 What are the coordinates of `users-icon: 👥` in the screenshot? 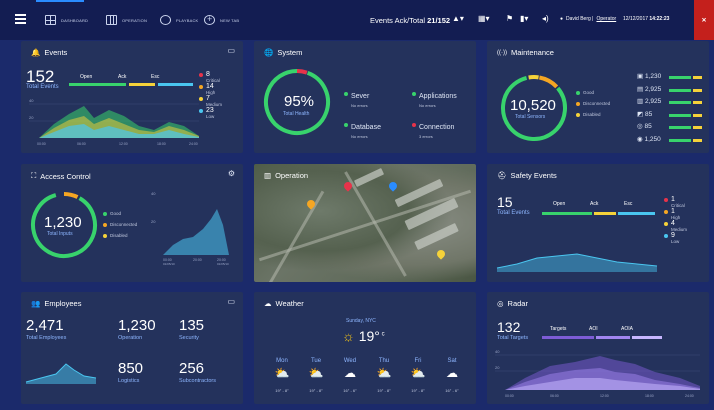 It's located at (36, 303).